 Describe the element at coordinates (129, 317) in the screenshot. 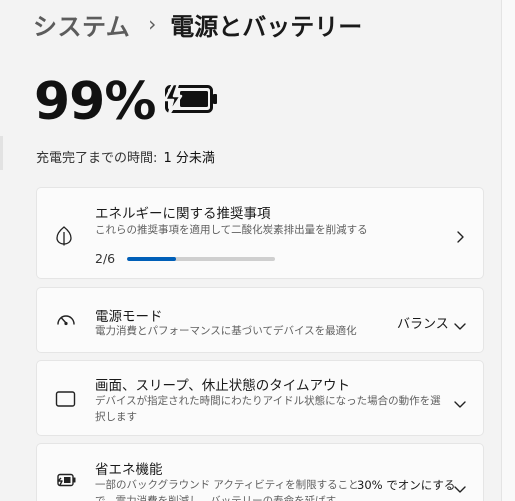

I see `power-mode-title: 電源モード` at that location.